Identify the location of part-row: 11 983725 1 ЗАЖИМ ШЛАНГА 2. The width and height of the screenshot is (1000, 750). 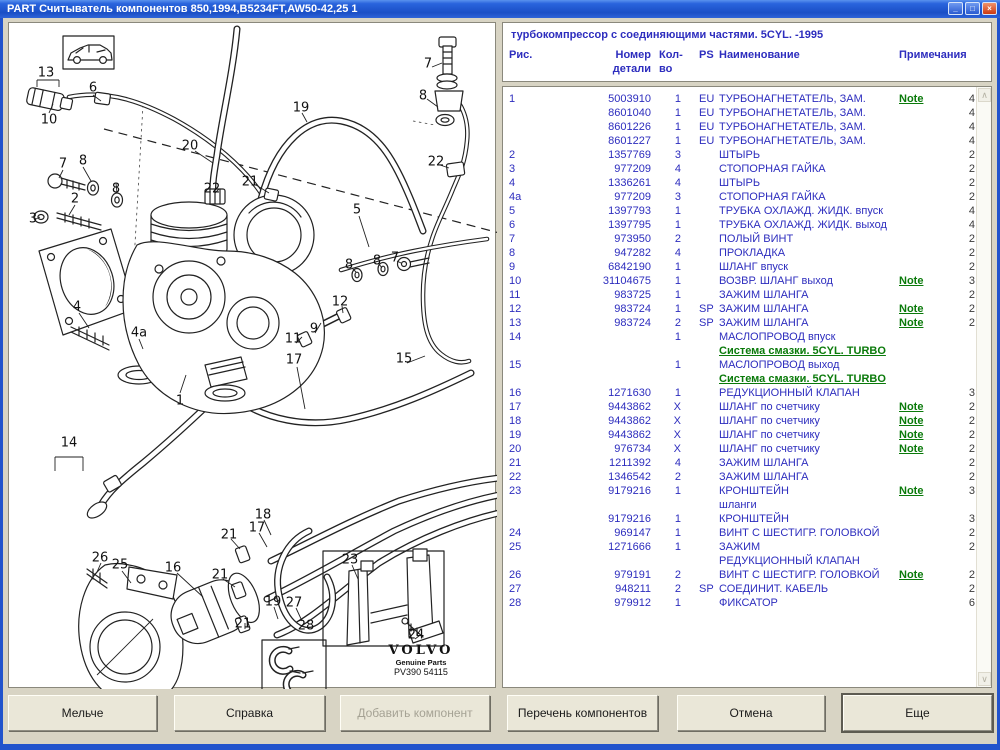
(742, 295).